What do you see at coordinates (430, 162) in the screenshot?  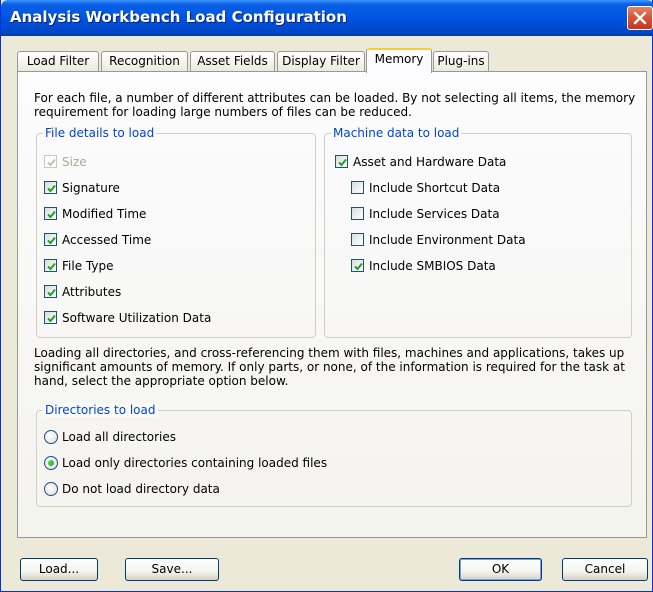 I see `asset-hardware-label: Asset and Hardware Data` at bounding box center [430, 162].